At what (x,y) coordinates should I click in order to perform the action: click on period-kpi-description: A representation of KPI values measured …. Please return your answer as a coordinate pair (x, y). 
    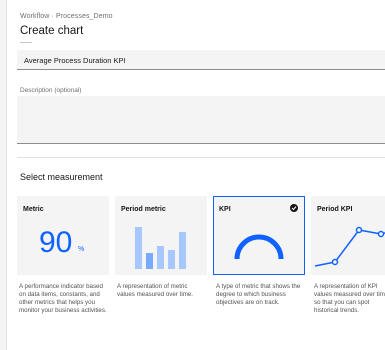
    Looking at the image, I should click on (349, 298).